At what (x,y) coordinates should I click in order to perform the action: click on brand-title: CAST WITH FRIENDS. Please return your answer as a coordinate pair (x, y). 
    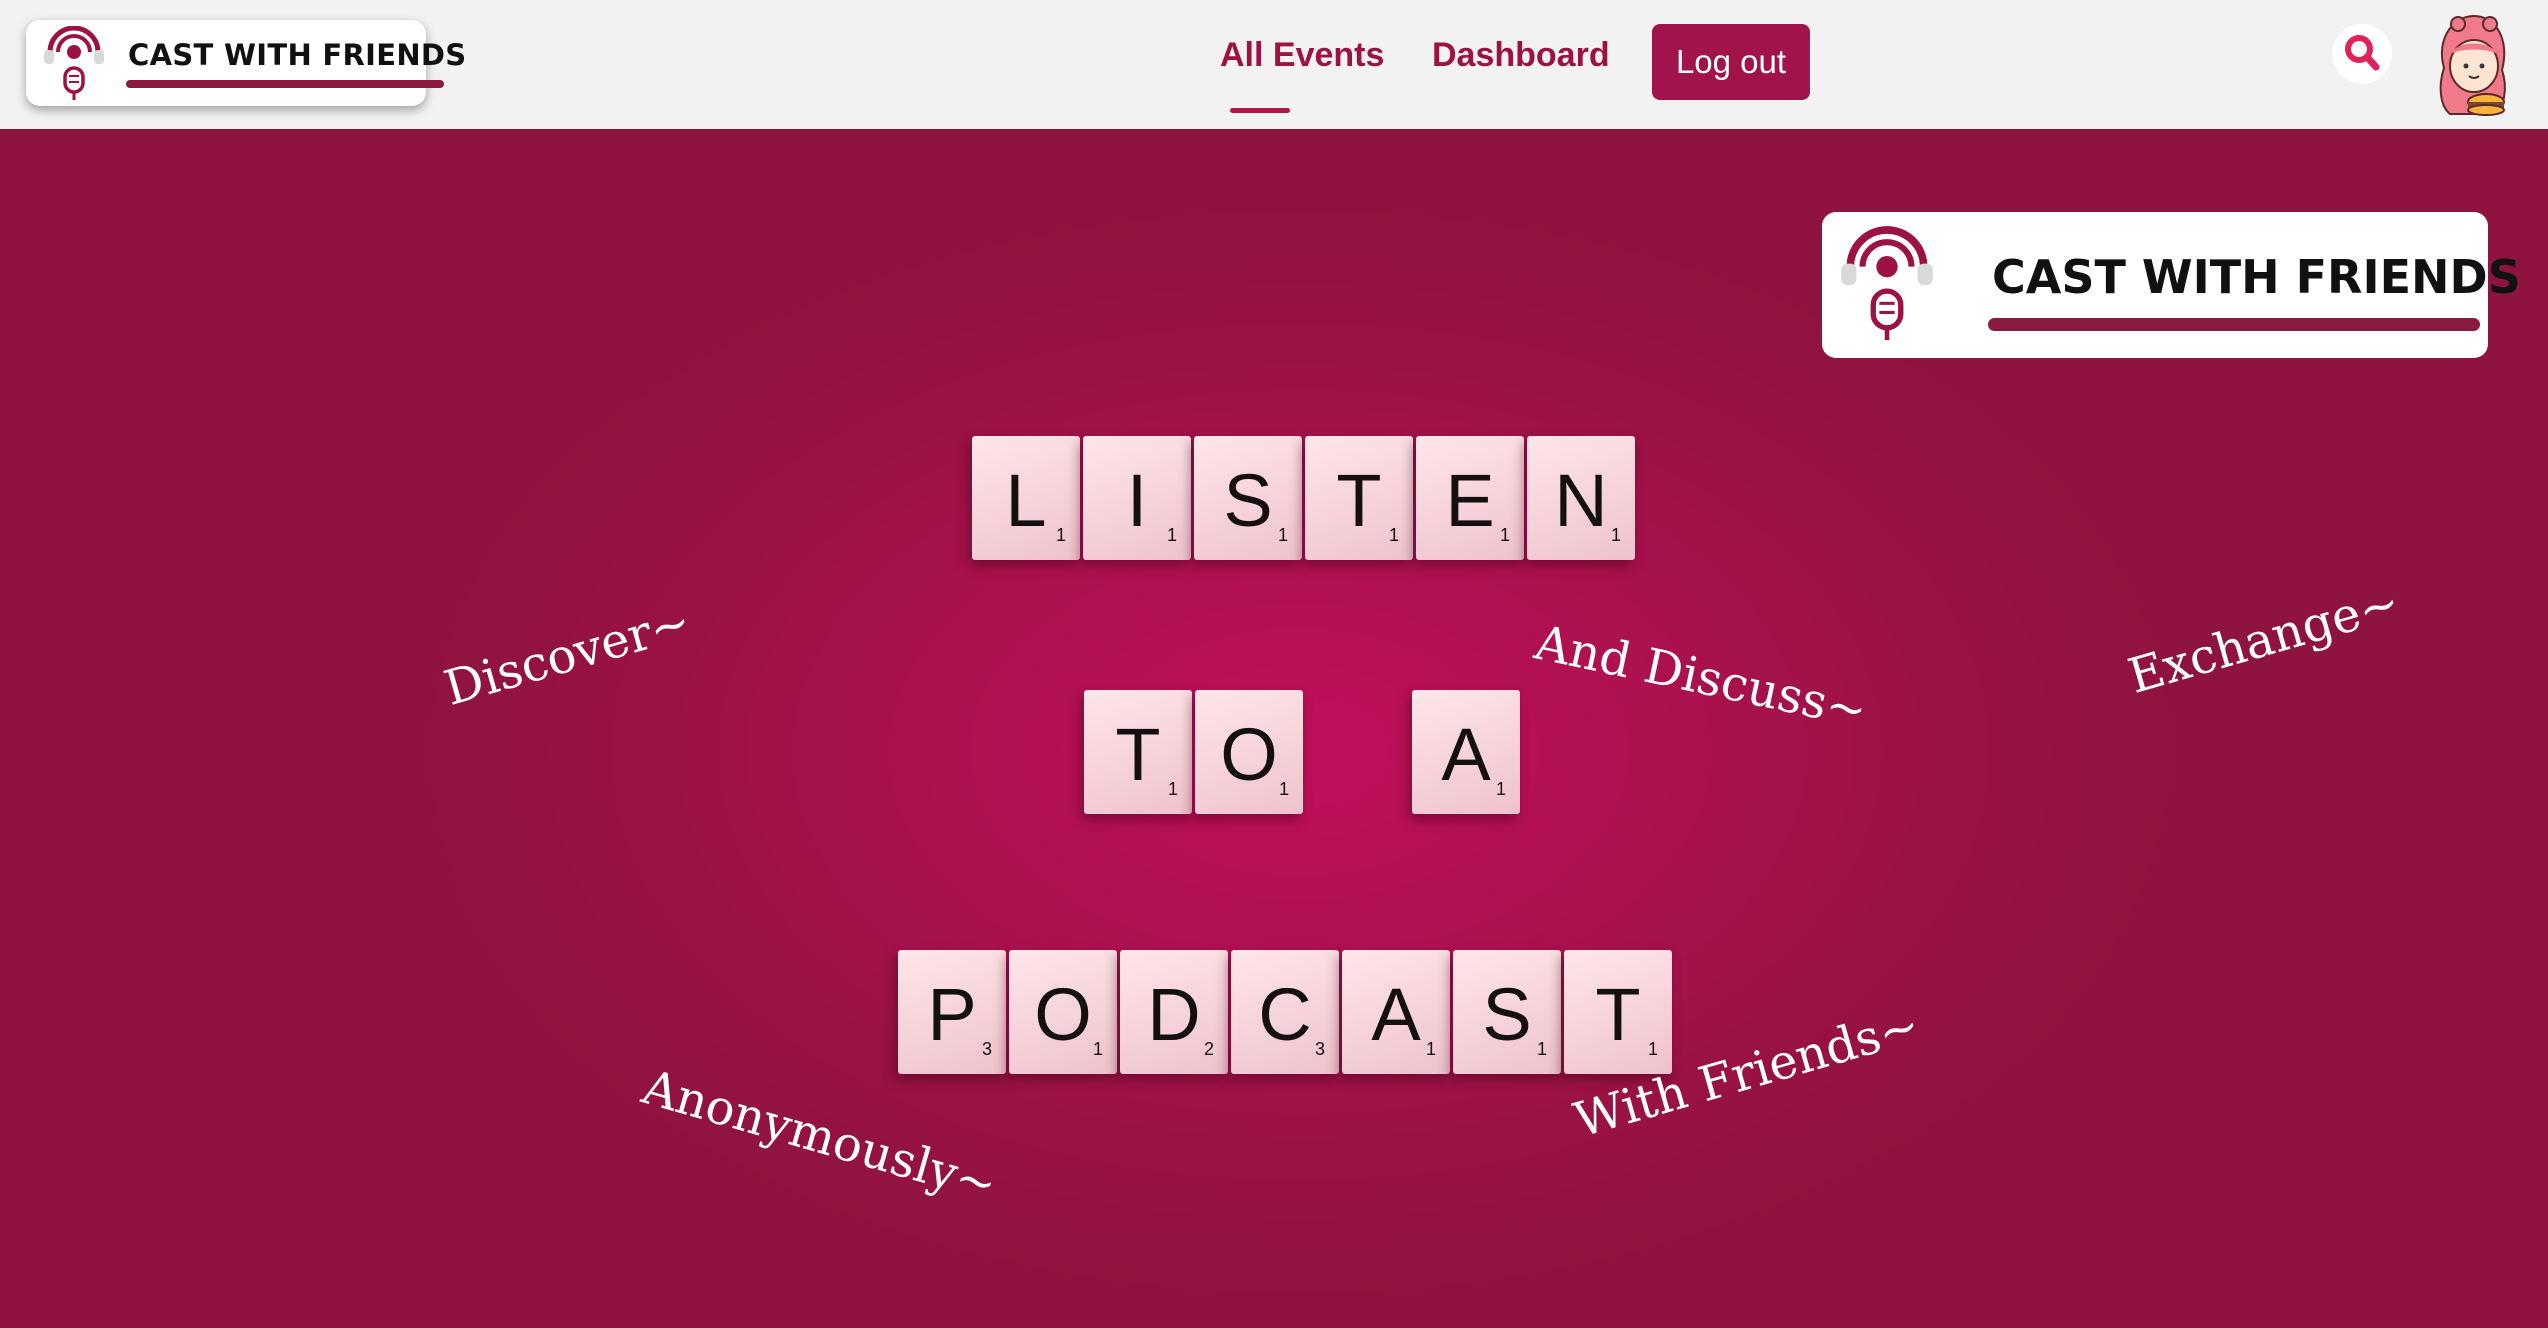
    Looking at the image, I should click on (297, 55).